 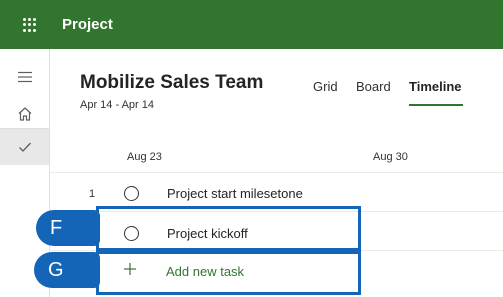 What do you see at coordinates (228, 228) in the screenshot?
I see `callout-highlight-f` at bounding box center [228, 228].